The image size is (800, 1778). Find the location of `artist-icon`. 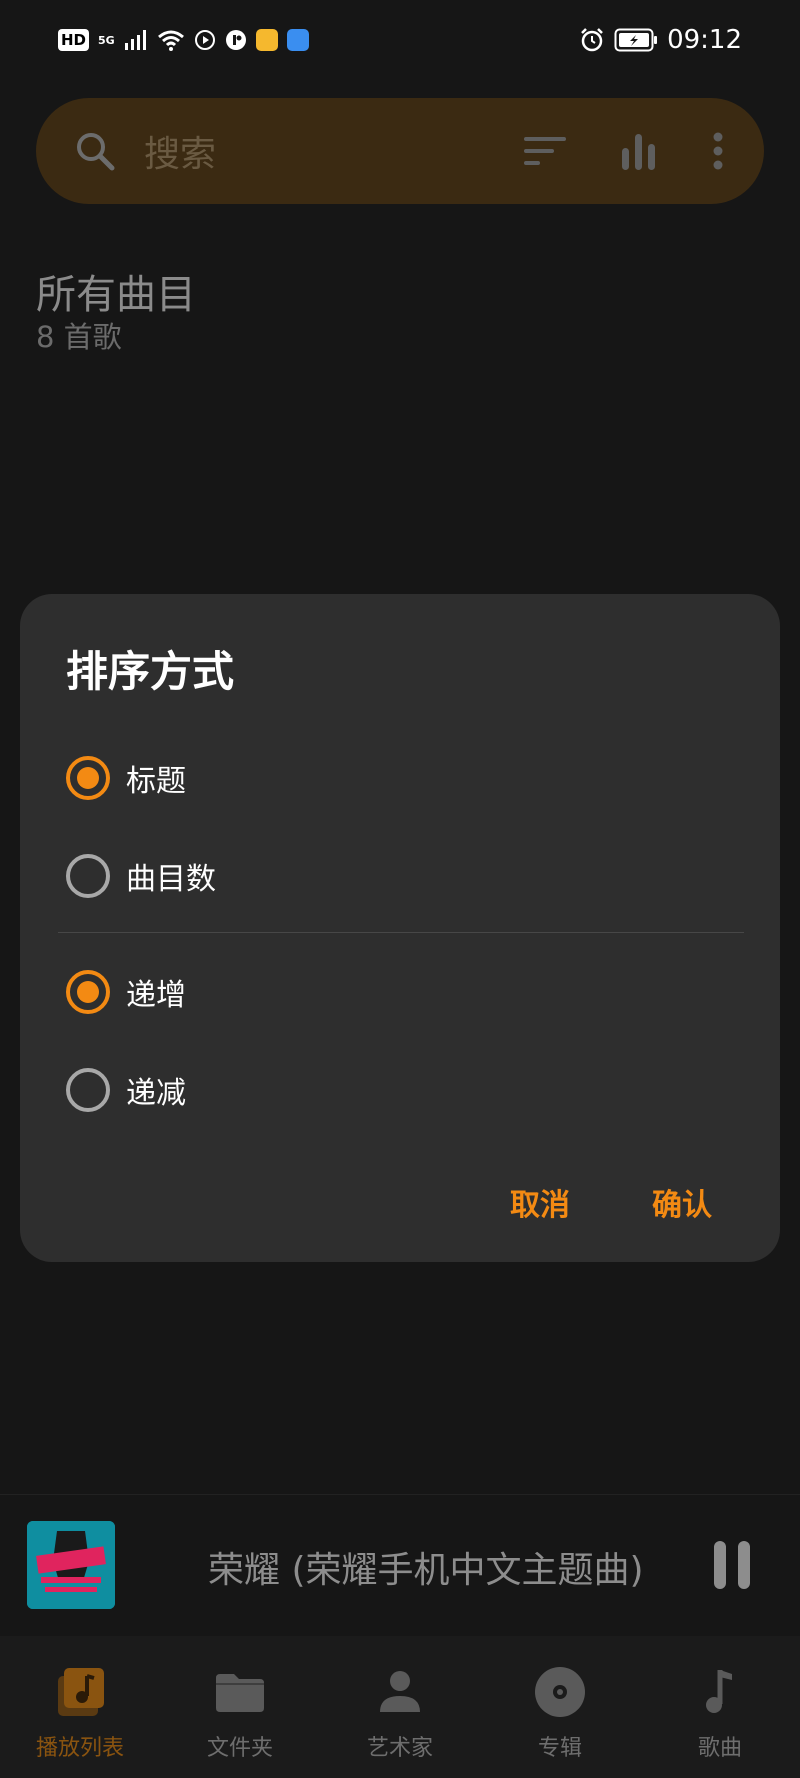

artist-icon is located at coordinates (400, 1691).